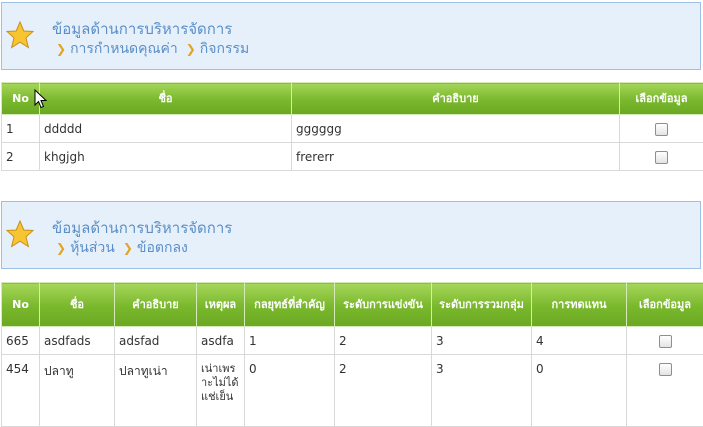 This screenshot has width=703, height=427. What do you see at coordinates (156, 341) in the screenshot?
I see `cell-description: adsfad` at bounding box center [156, 341].